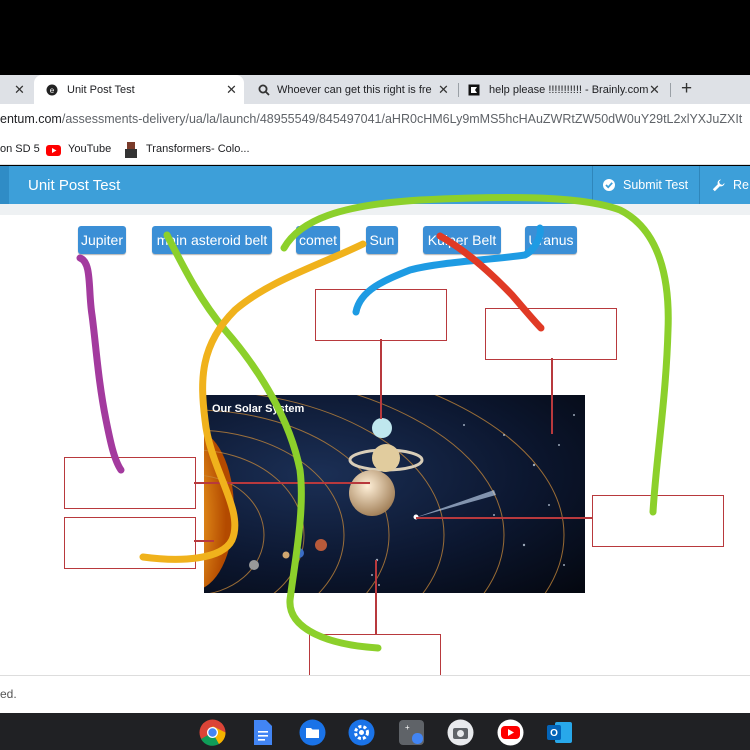 The image size is (750, 750). Describe the element at coordinates (262, 732) in the screenshot. I see `docs-icon` at that location.